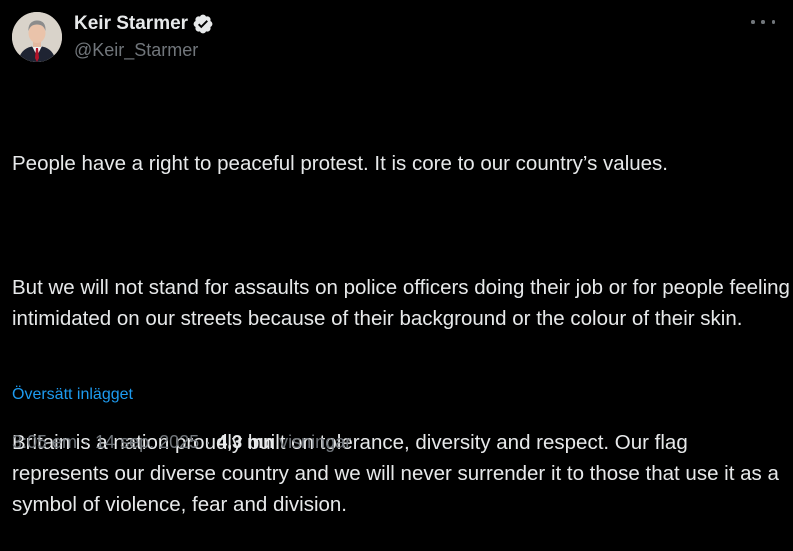 The width and height of the screenshot is (793, 551). Describe the element at coordinates (72, 395) in the screenshot. I see `translate-post-link: Översätt inlägget` at that location.